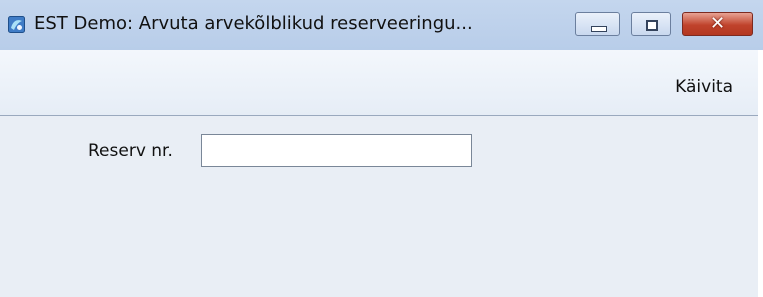 The width and height of the screenshot is (763, 297). I want to click on maximize-icon, so click(652, 25).